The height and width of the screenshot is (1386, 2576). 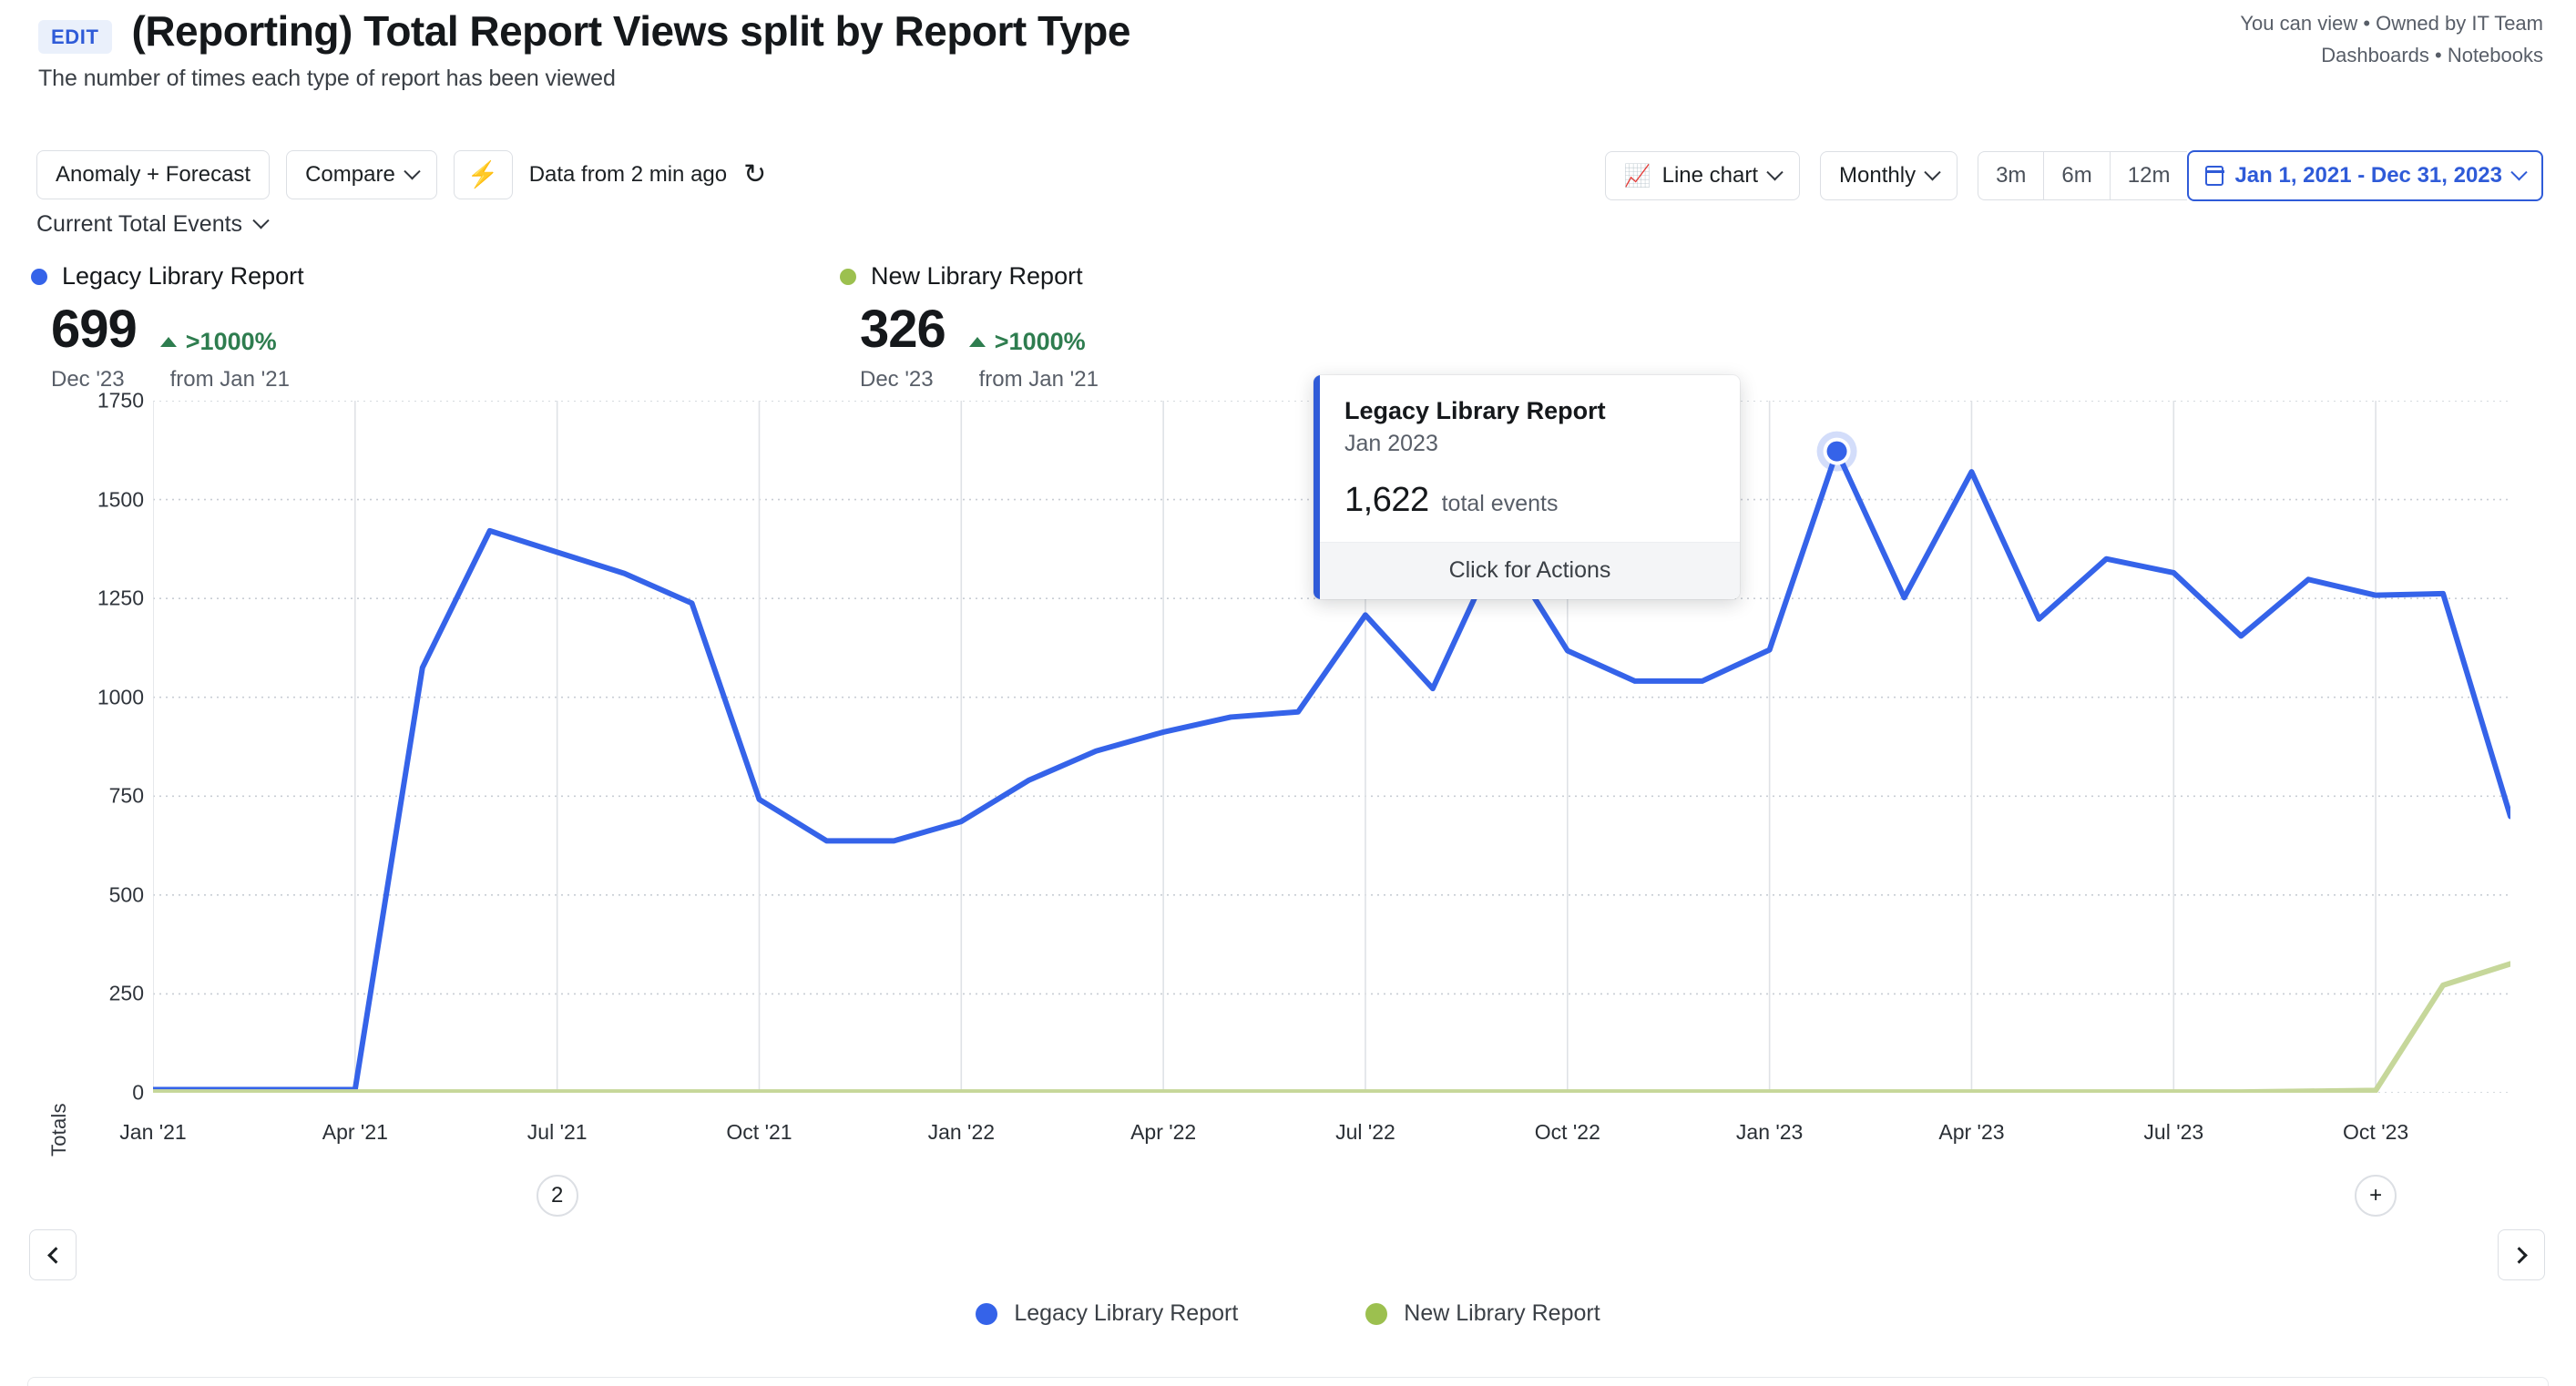 I want to click on permission-text: You can view • Owned by IT Team, so click(x=2391, y=23).